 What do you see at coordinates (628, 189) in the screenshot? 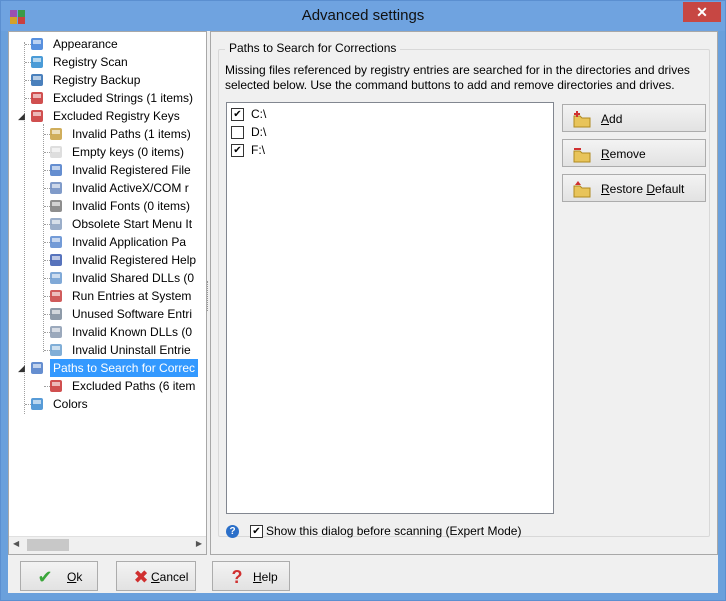
I see `restore-label: estore` at bounding box center [628, 189].